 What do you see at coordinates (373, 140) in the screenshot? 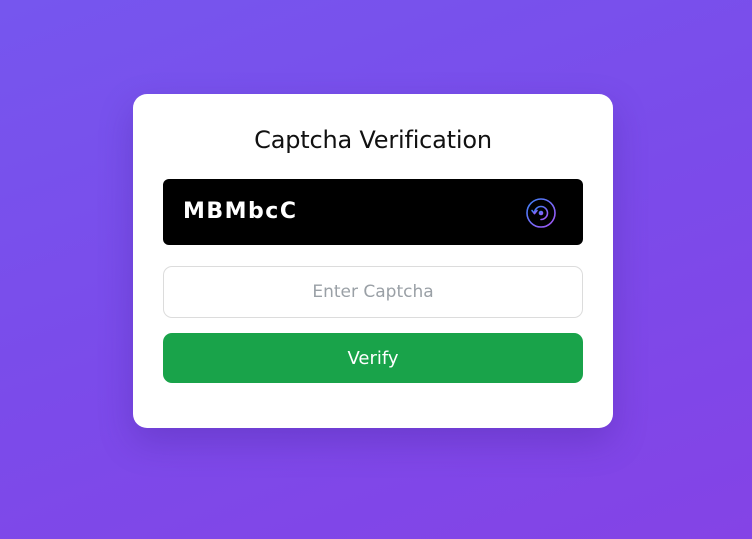
I see `page-title: Captcha Verification` at bounding box center [373, 140].